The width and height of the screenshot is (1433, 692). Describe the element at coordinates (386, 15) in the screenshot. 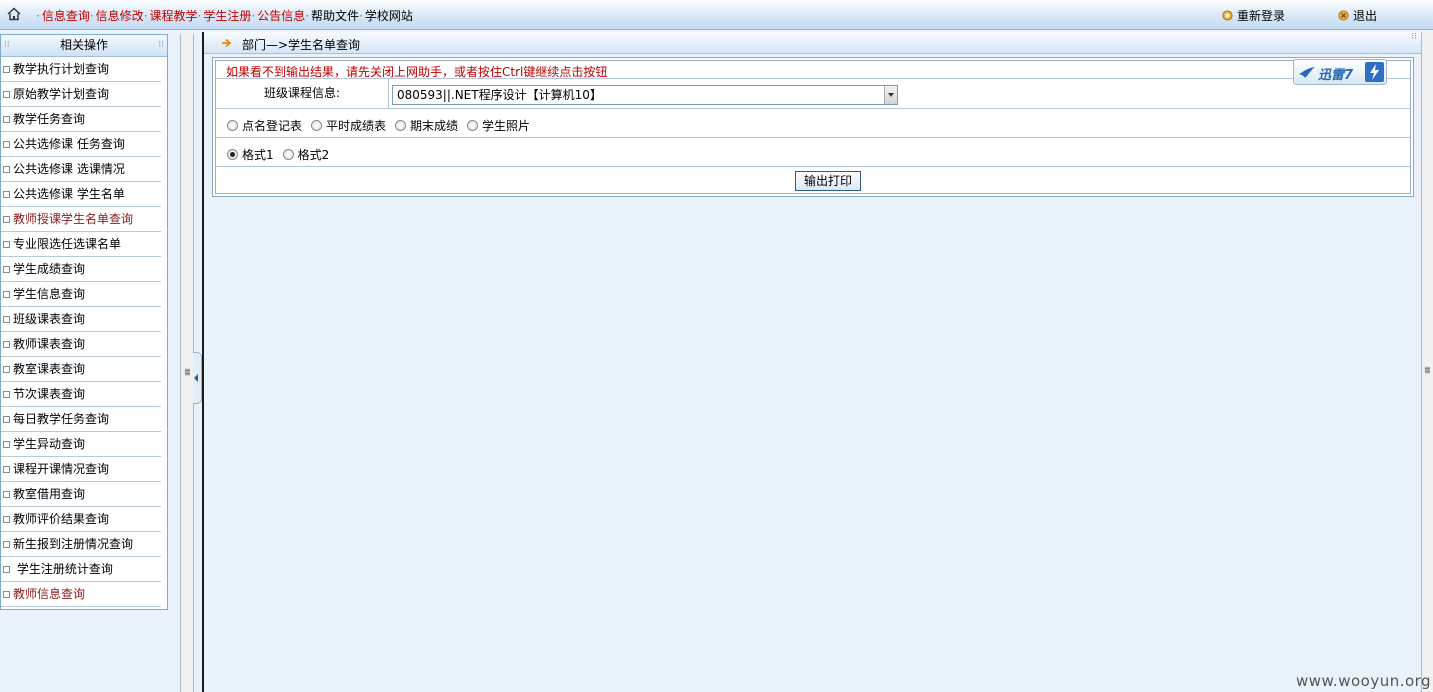

I see `nav-link-7: · 学校网站` at that location.